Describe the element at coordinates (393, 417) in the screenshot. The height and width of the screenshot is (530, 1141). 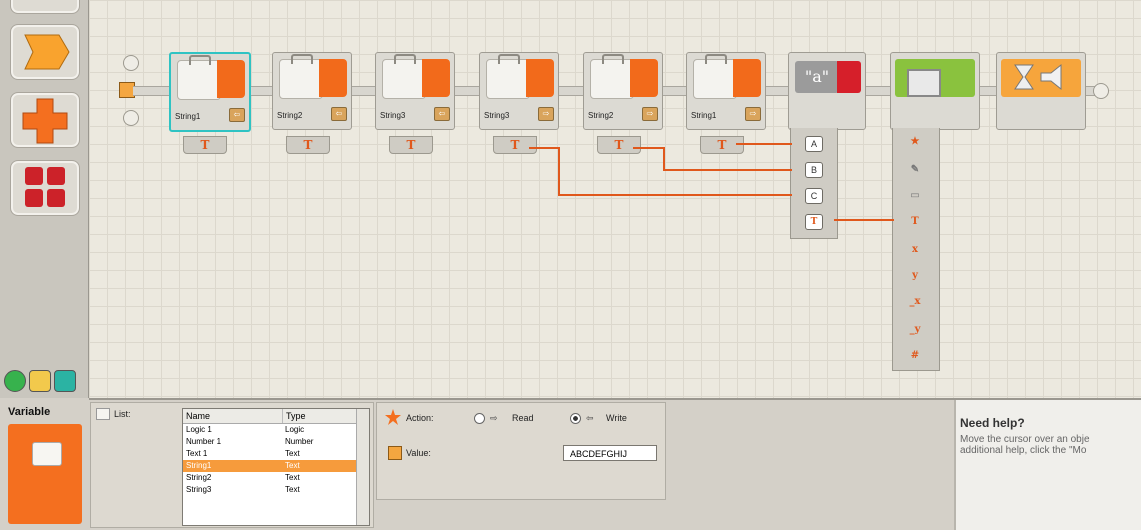
I see `action-star-icon` at that location.